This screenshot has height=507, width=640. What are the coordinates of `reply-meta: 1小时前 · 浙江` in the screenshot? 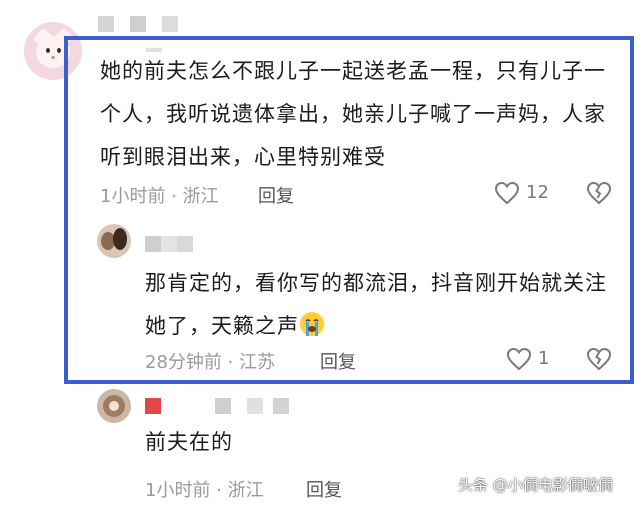 It's located at (204, 490).